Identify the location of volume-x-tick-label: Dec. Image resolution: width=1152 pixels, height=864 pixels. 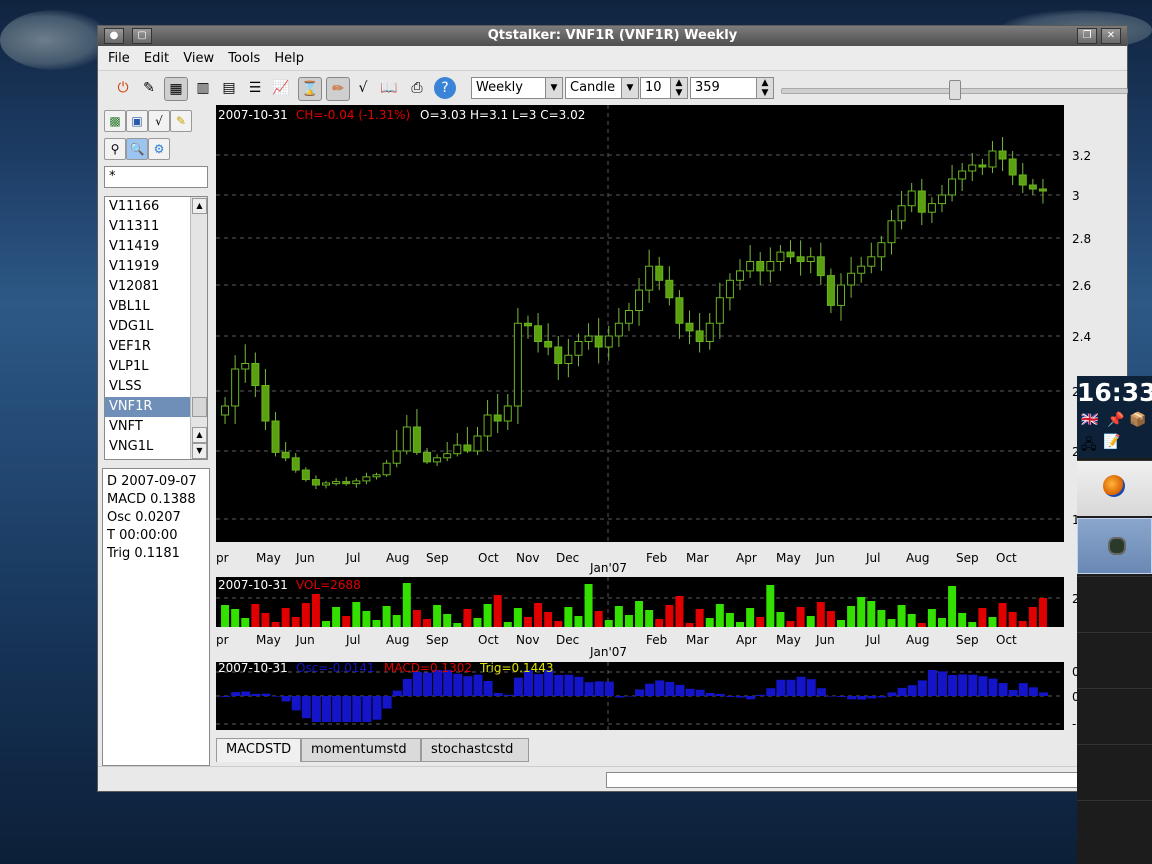
(567, 640).